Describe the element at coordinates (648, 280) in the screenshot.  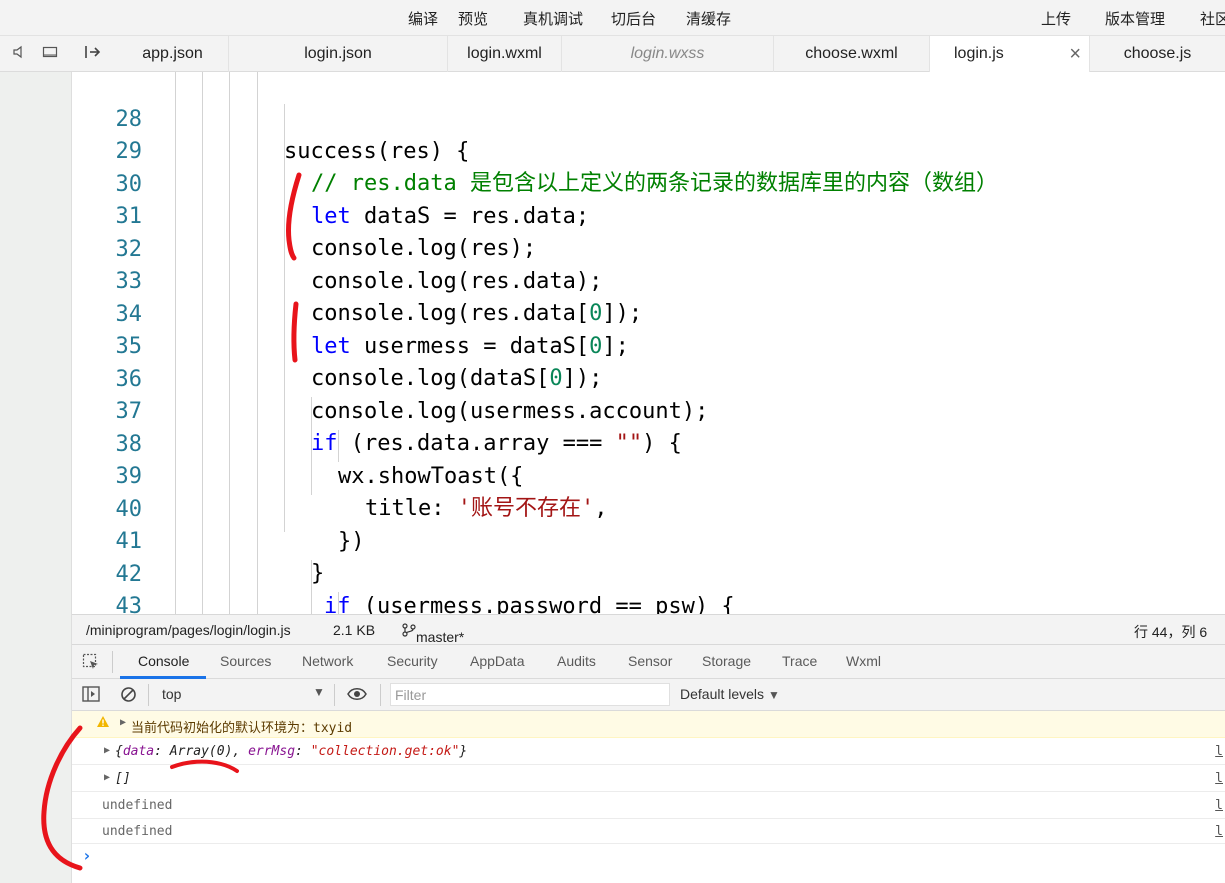
I see `code-line: 33 console.log(res.data[0]);` at that location.